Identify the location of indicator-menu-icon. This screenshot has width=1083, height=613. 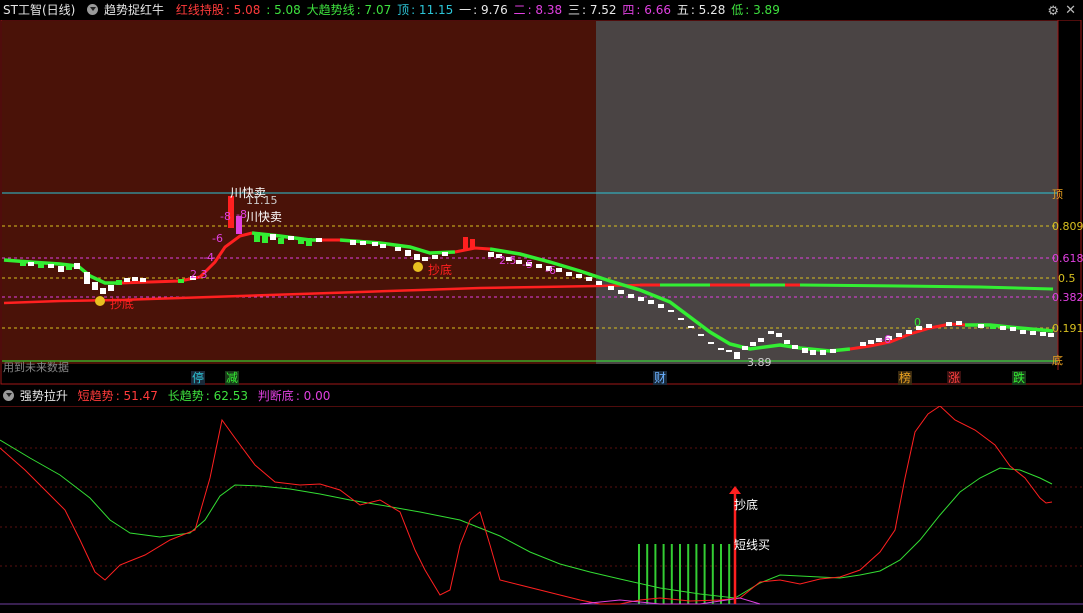
(93, 9).